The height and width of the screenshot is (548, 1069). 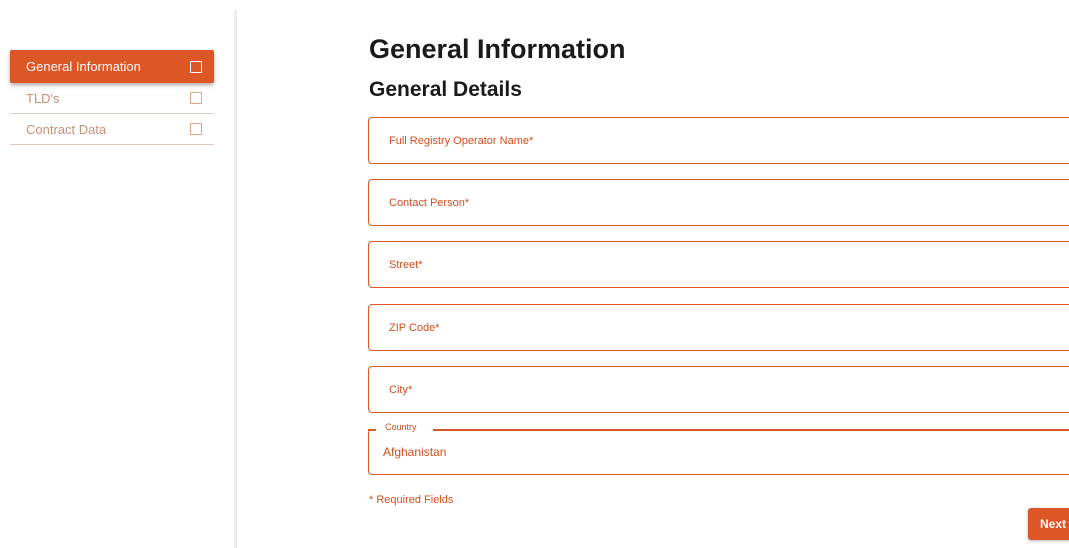 What do you see at coordinates (411, 500) in the screenshot?
I see `required-fields-note: * Required Fields` at bounding box center [411, 500].